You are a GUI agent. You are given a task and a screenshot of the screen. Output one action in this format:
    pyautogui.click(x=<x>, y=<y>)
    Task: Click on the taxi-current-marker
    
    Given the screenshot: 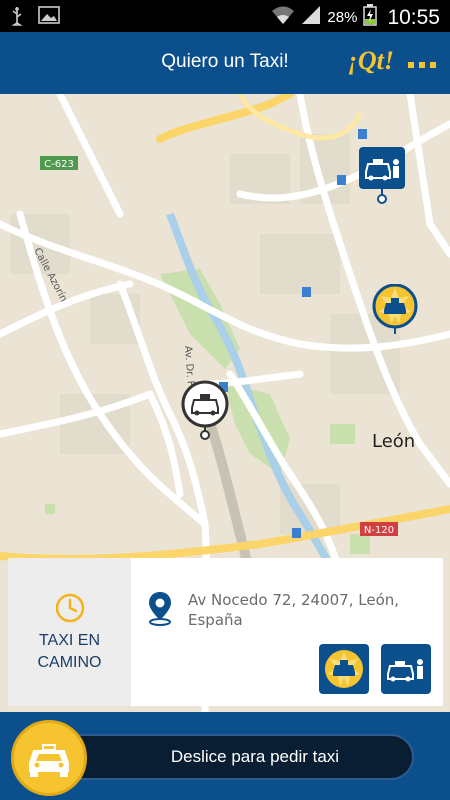 What is the action you would take?
    pyautogui.click(x=205, y=412)
    